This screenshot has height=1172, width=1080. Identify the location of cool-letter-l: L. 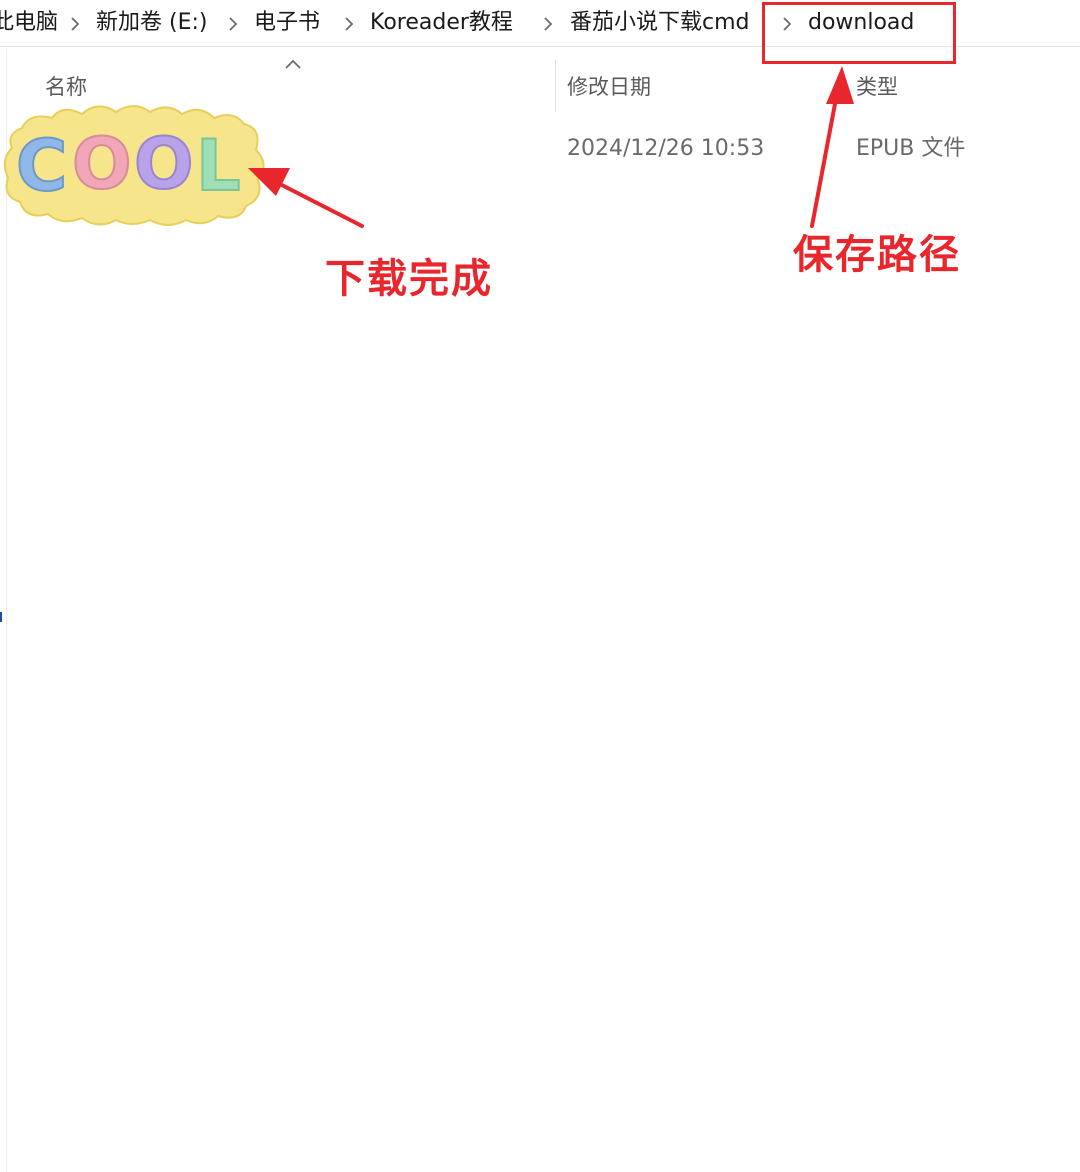
(218, 166).